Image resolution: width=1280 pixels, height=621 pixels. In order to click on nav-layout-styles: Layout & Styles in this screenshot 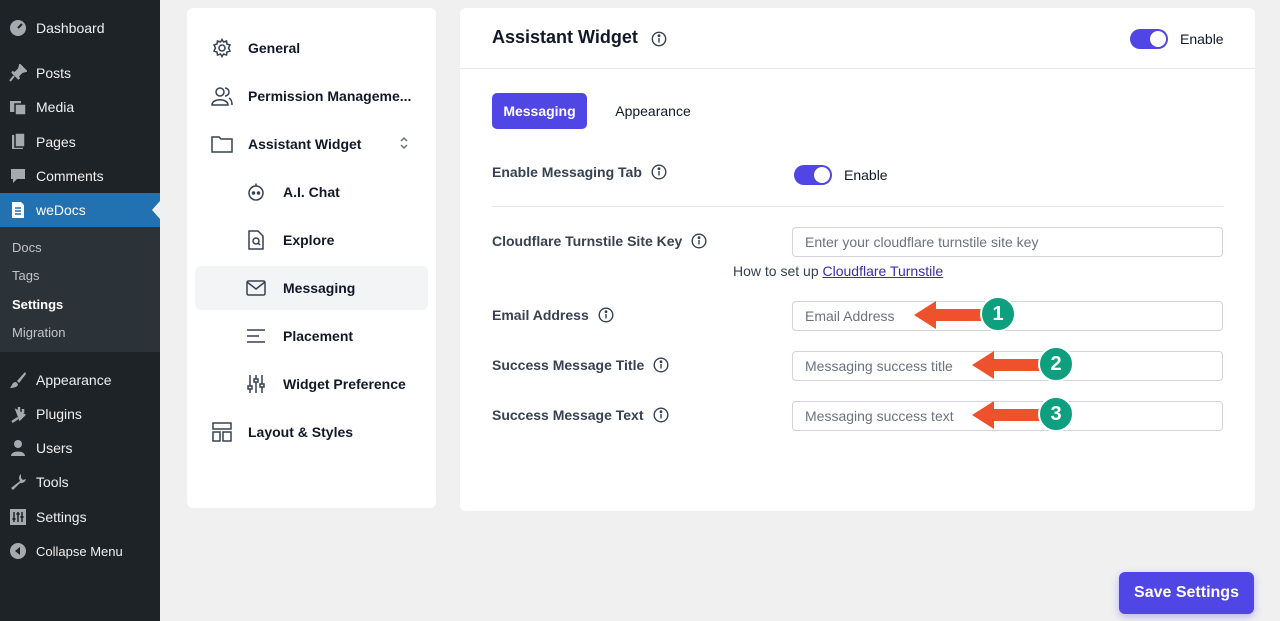, I will do `click(311, 432)`.